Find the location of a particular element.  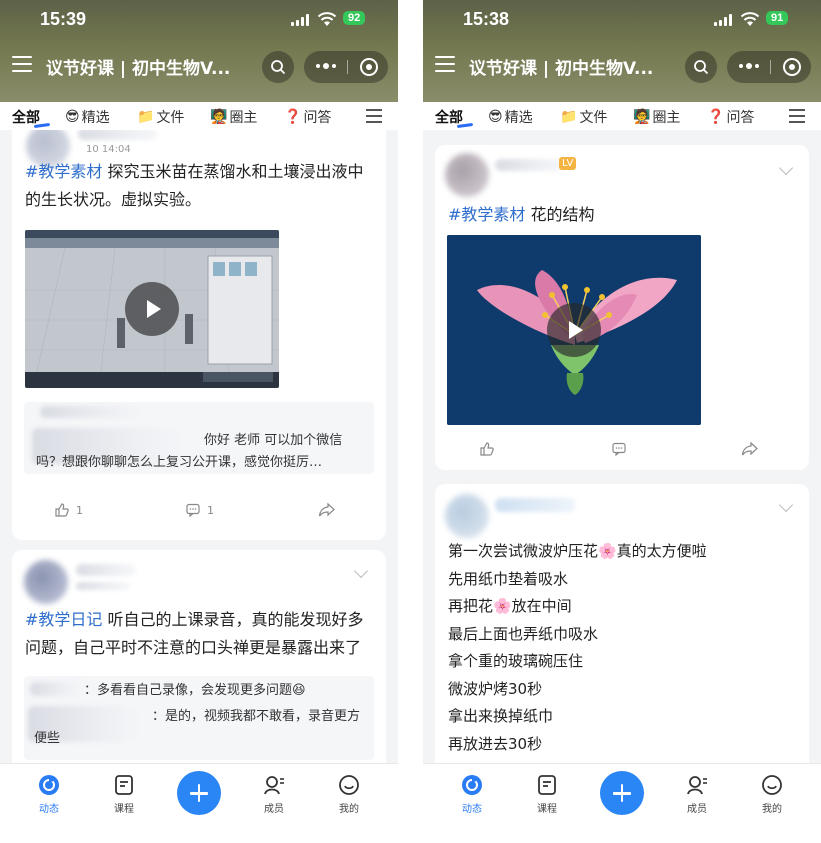

post-text: #教学素材 探究玉米苗在蒸馏水和土壤浸出液中的生长状况。虚拟实验。 is located at coordinates (200, 186).